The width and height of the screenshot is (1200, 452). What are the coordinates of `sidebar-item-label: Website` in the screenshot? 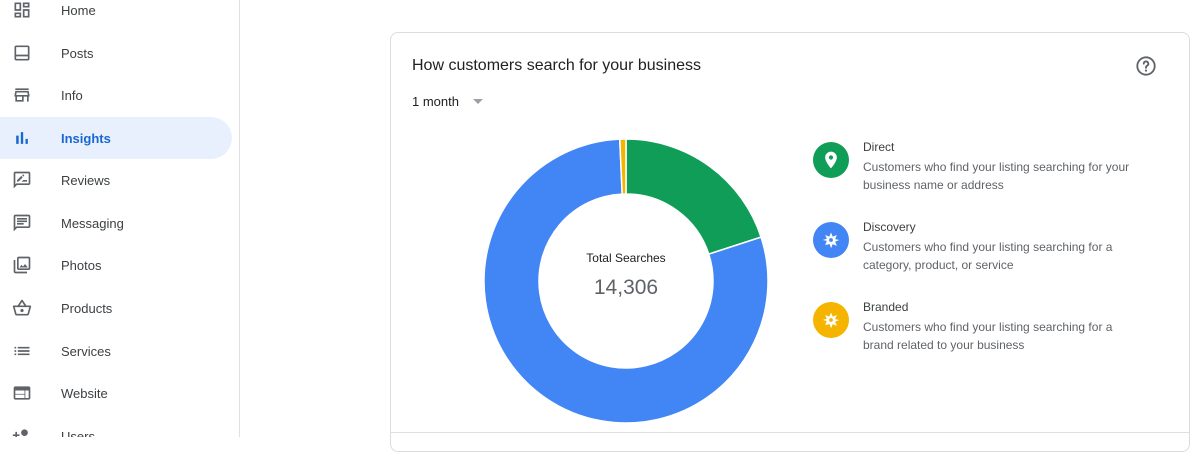 It's located at (84, 393).